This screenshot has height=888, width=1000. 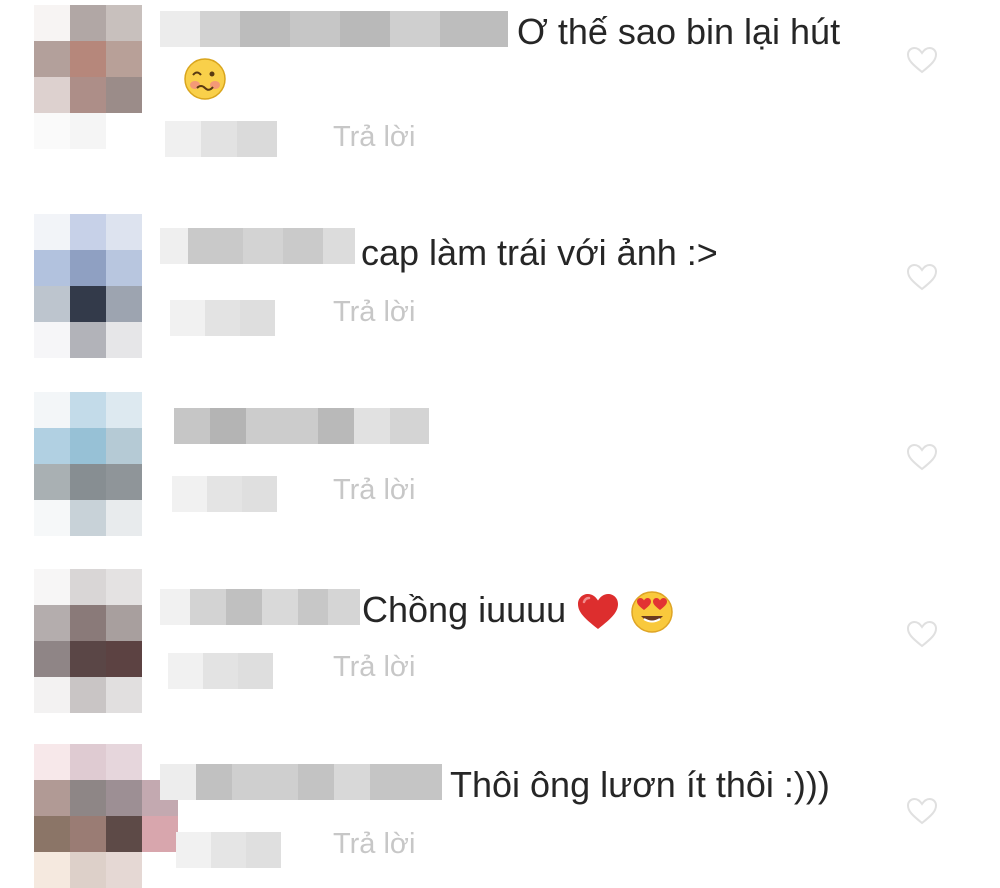 I want to click on comment-text: cap làm trái với ảnh :>, so click(x=539, y=252).